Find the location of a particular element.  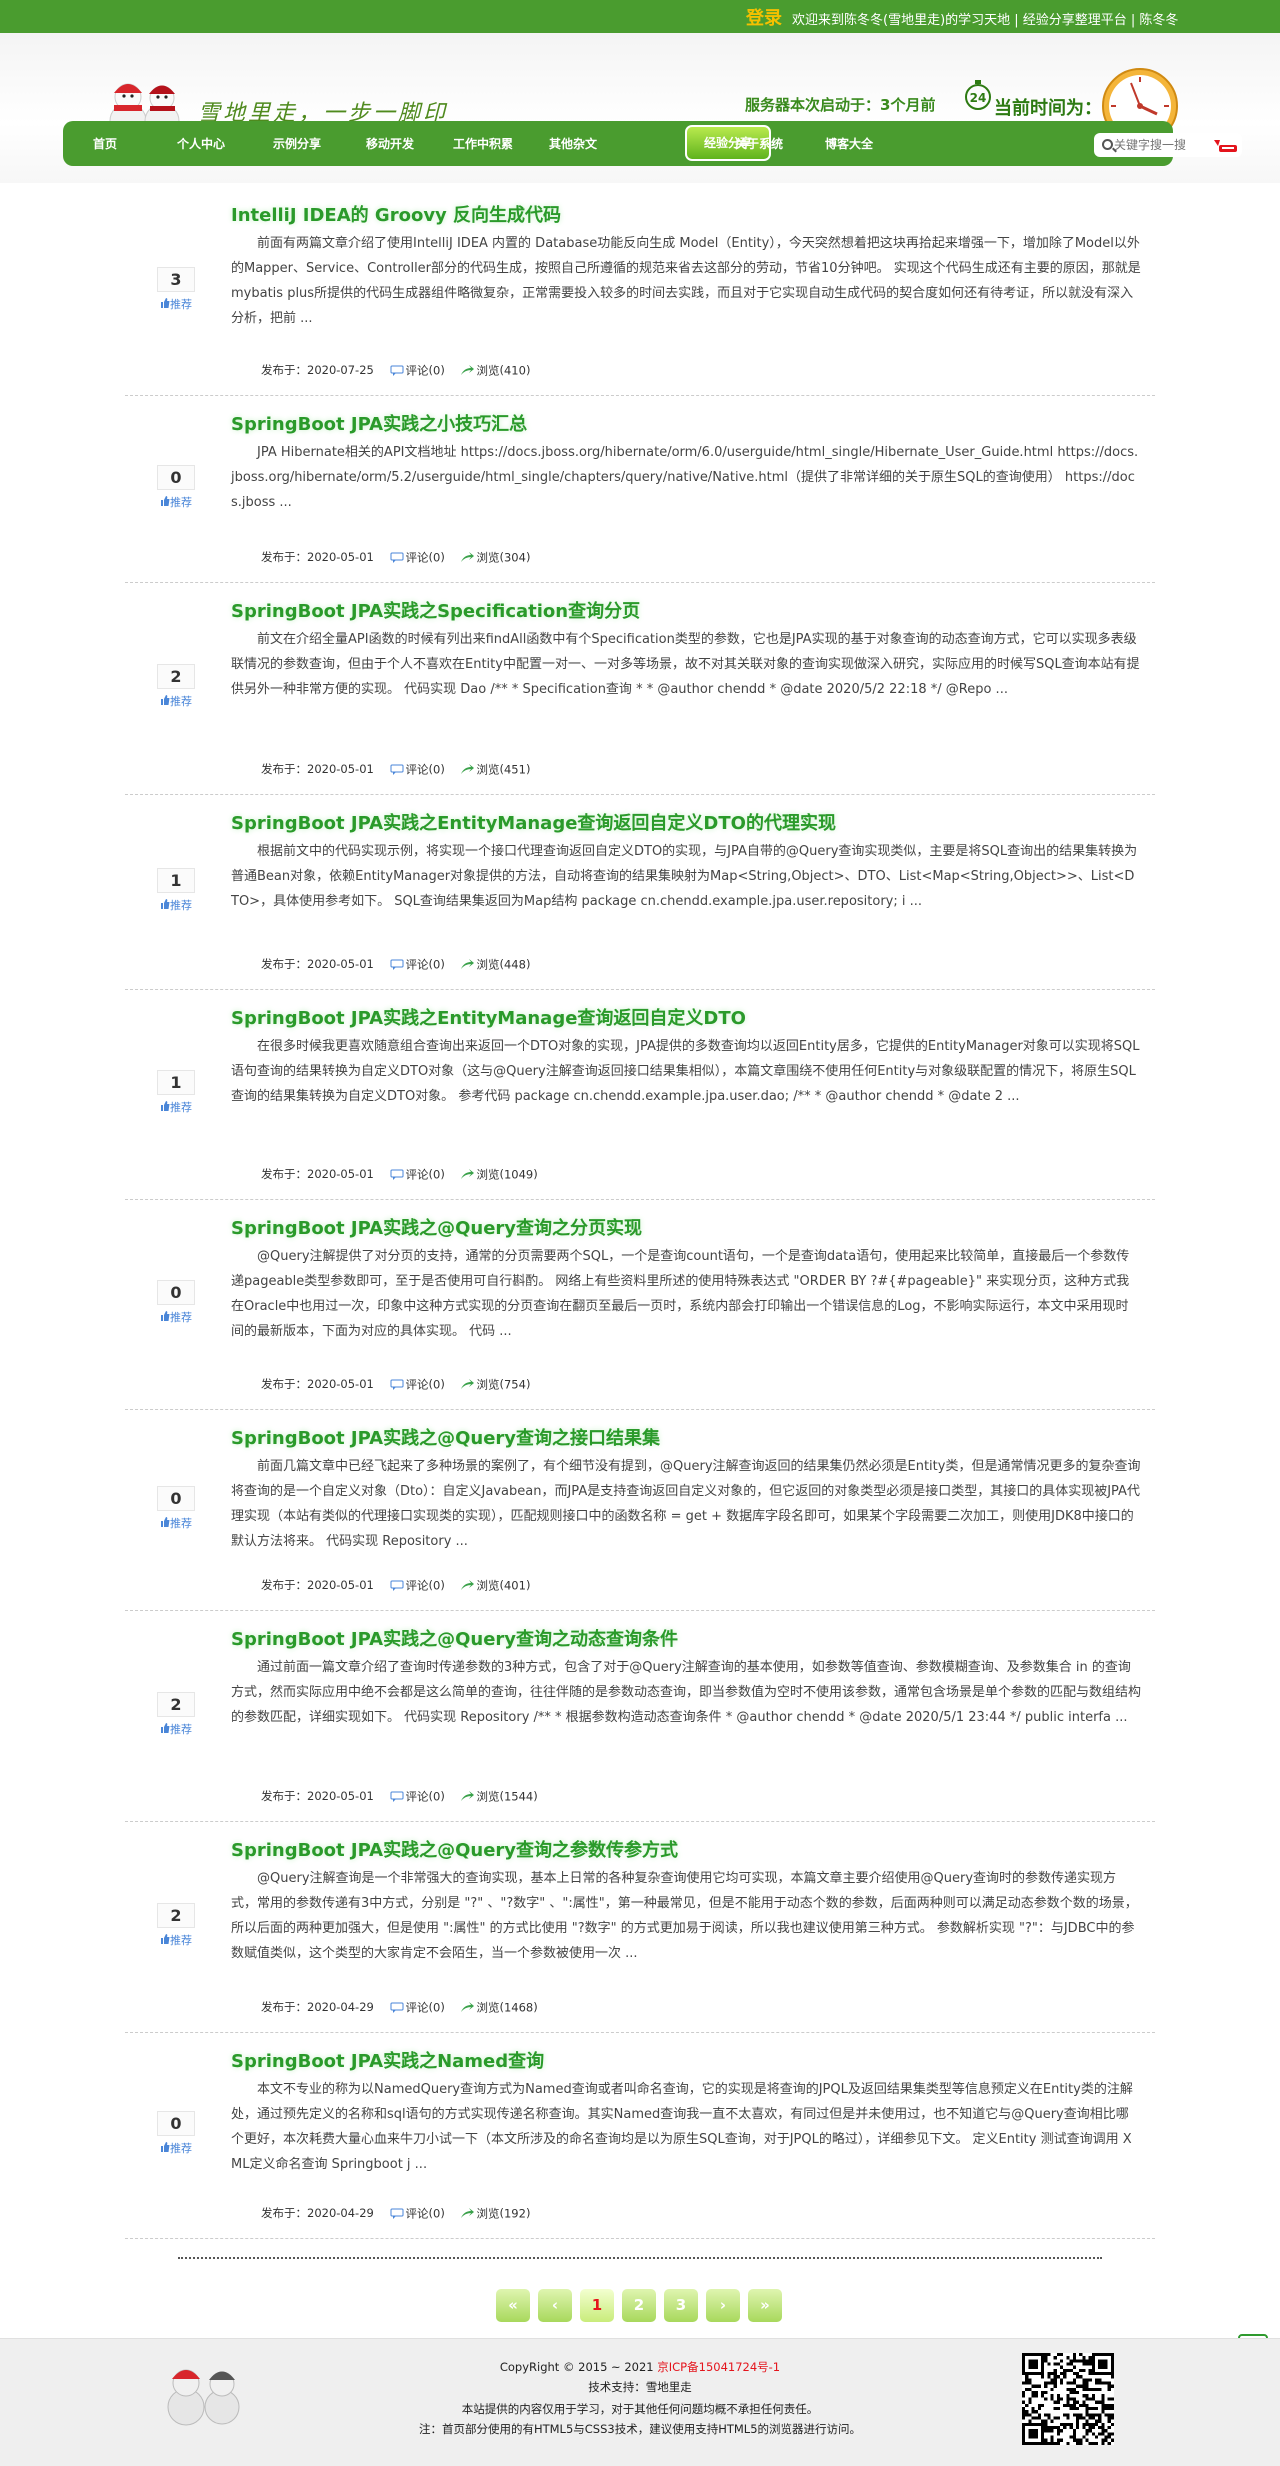

article-title: SpringBoot JPA实践之小技巧汇总 is located at coordinates (379, 423).